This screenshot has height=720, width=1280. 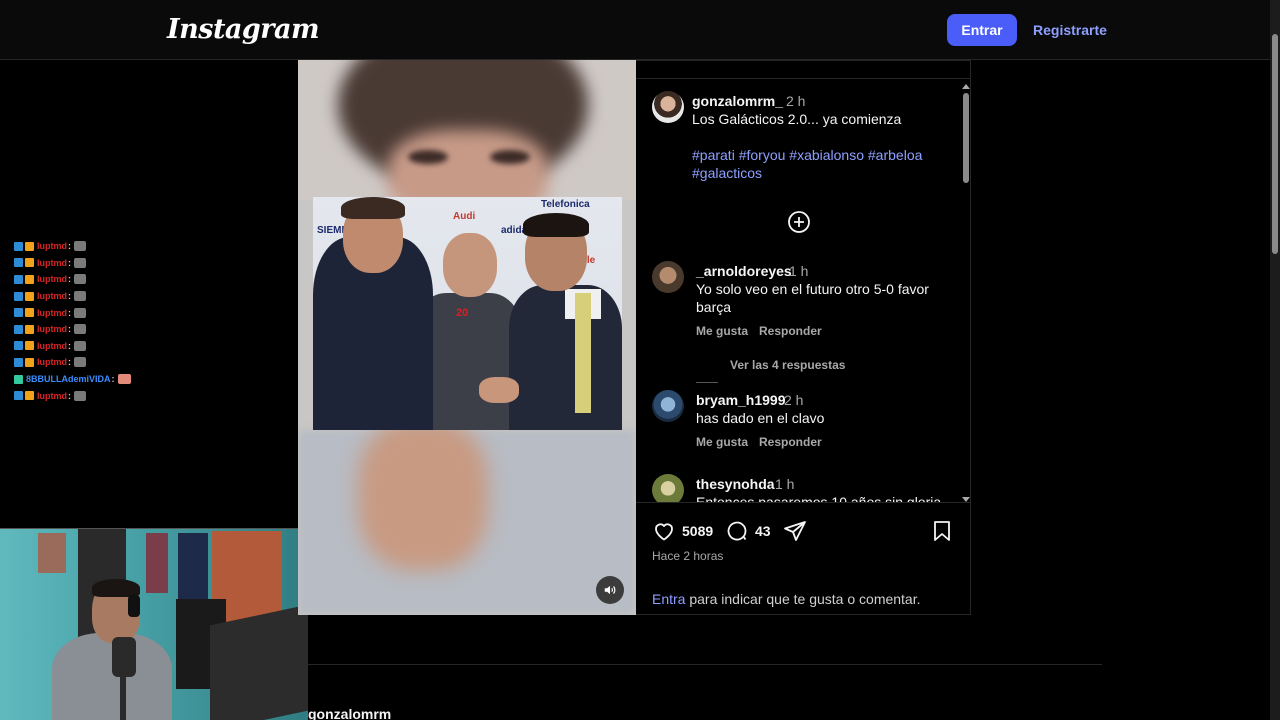 I want to click on mute-button, so click(x=610, y=590).